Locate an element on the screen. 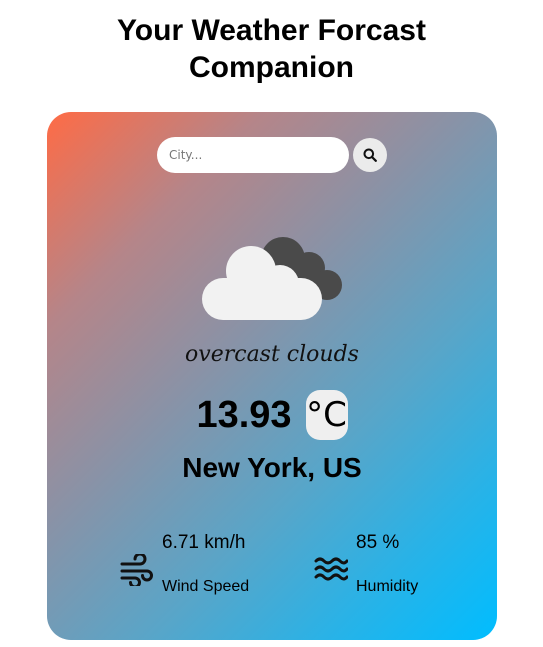  temperature-row: 13.93 °C is located at coordinates (272, 415).